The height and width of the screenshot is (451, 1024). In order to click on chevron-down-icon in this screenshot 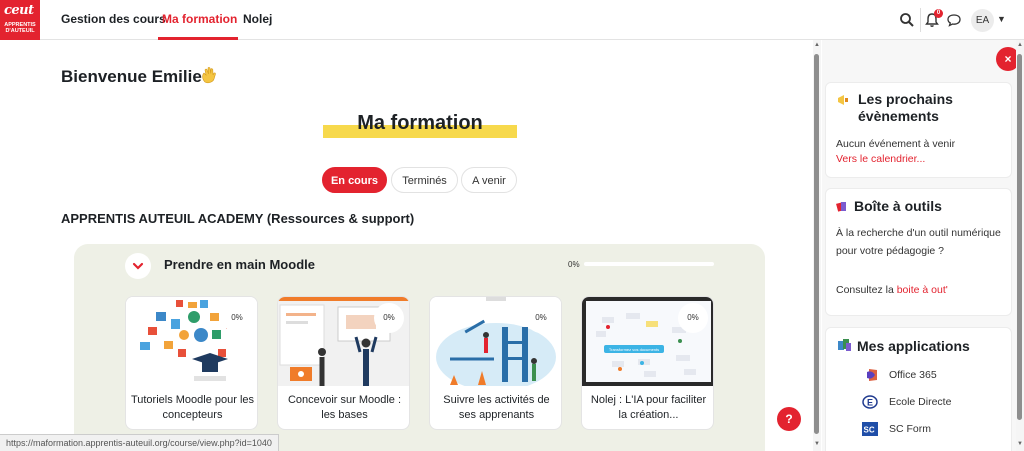, I will do `click(138, 266)`.